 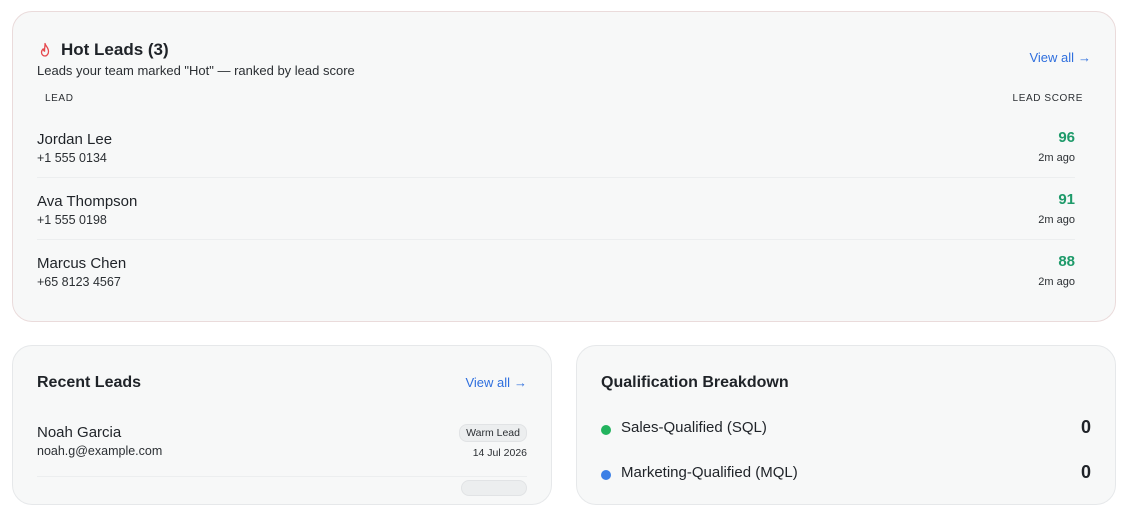 I want to click on recent-leads-title: Recent Leads, so click(x=89, y=382).